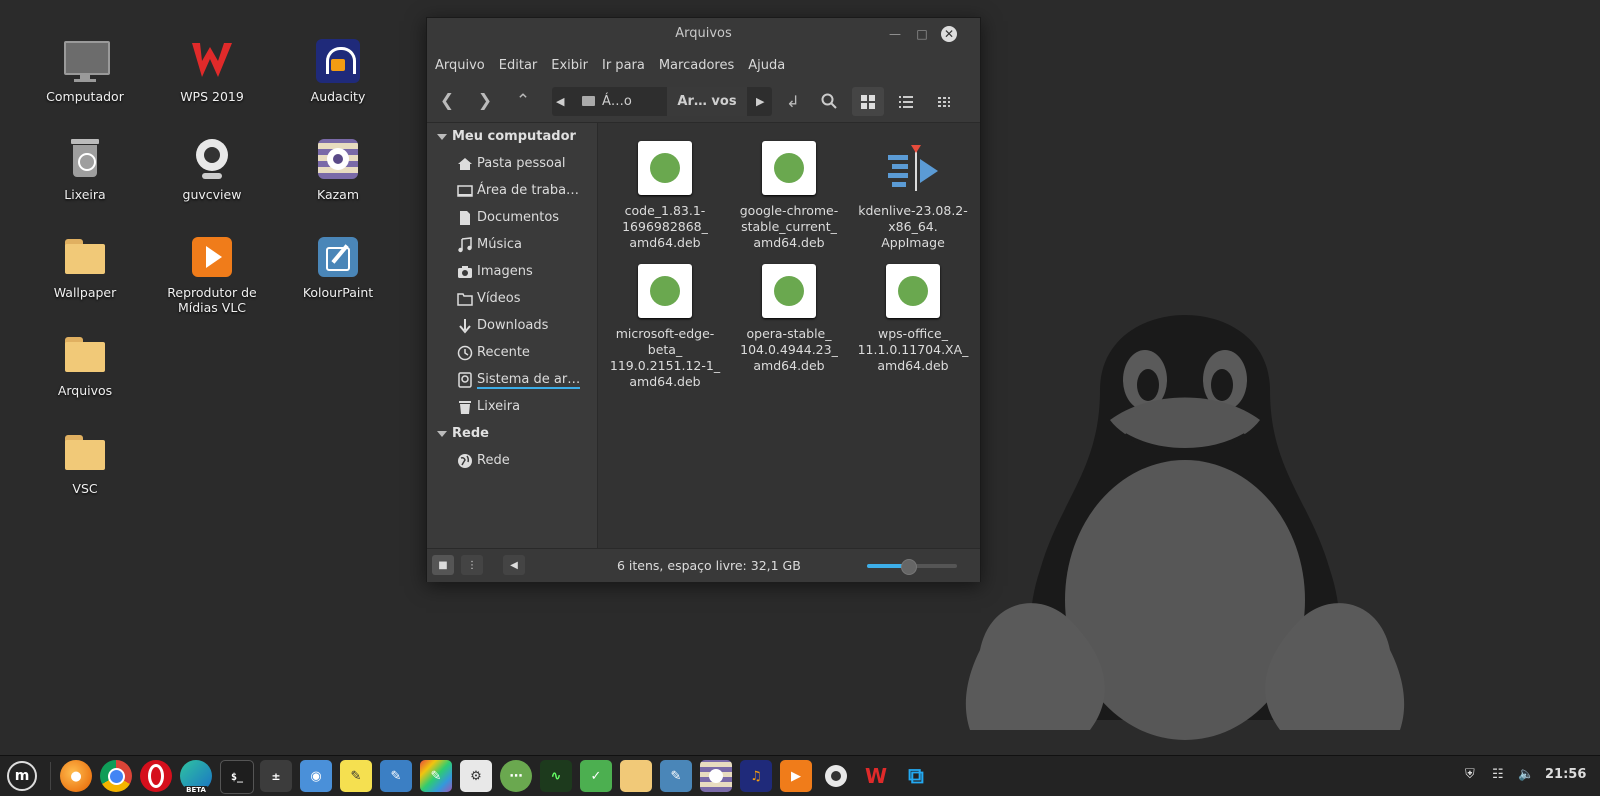 The width and height of the screenshot is (1600, 796). Describe the element at coordinates (617, 101) in the screenshot. I see `breadcrumb-item-area: Á…o` at that location.